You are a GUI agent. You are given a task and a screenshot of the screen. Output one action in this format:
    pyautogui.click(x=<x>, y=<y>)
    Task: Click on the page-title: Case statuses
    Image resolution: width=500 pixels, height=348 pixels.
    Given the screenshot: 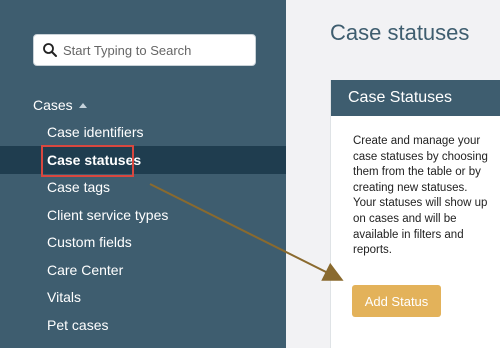 What is the action you would take?
    pyautogui.click(x=400, y=32)
    